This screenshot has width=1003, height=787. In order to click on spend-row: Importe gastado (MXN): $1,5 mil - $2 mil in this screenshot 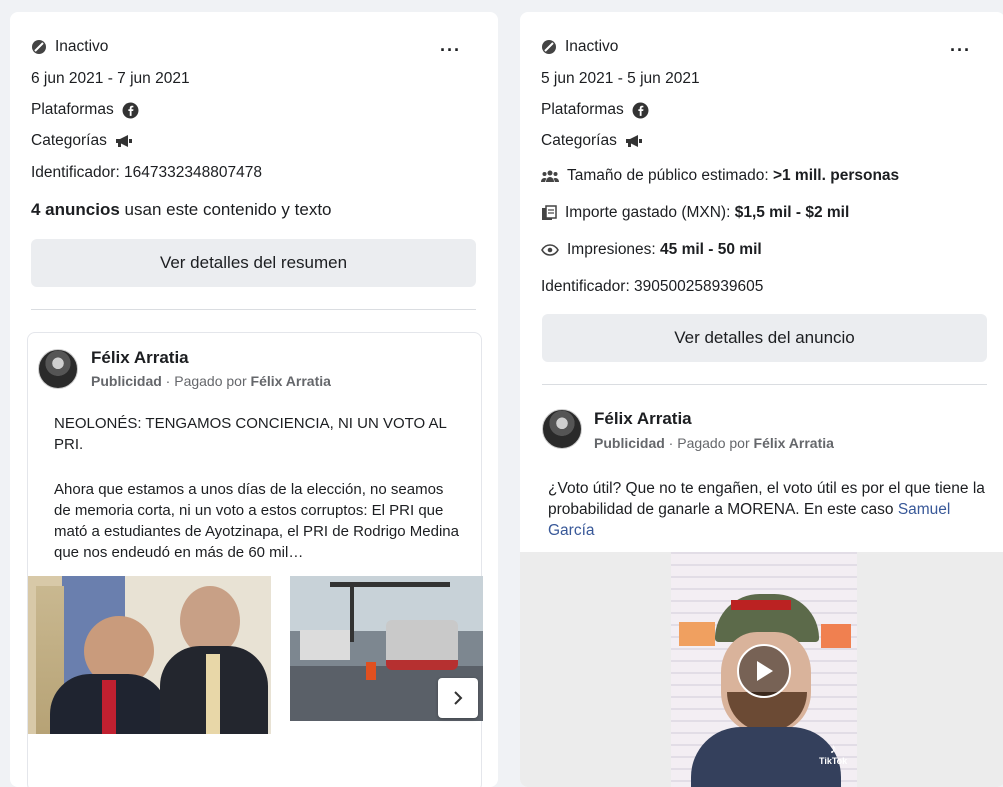, I will do `click(695, 213)`.